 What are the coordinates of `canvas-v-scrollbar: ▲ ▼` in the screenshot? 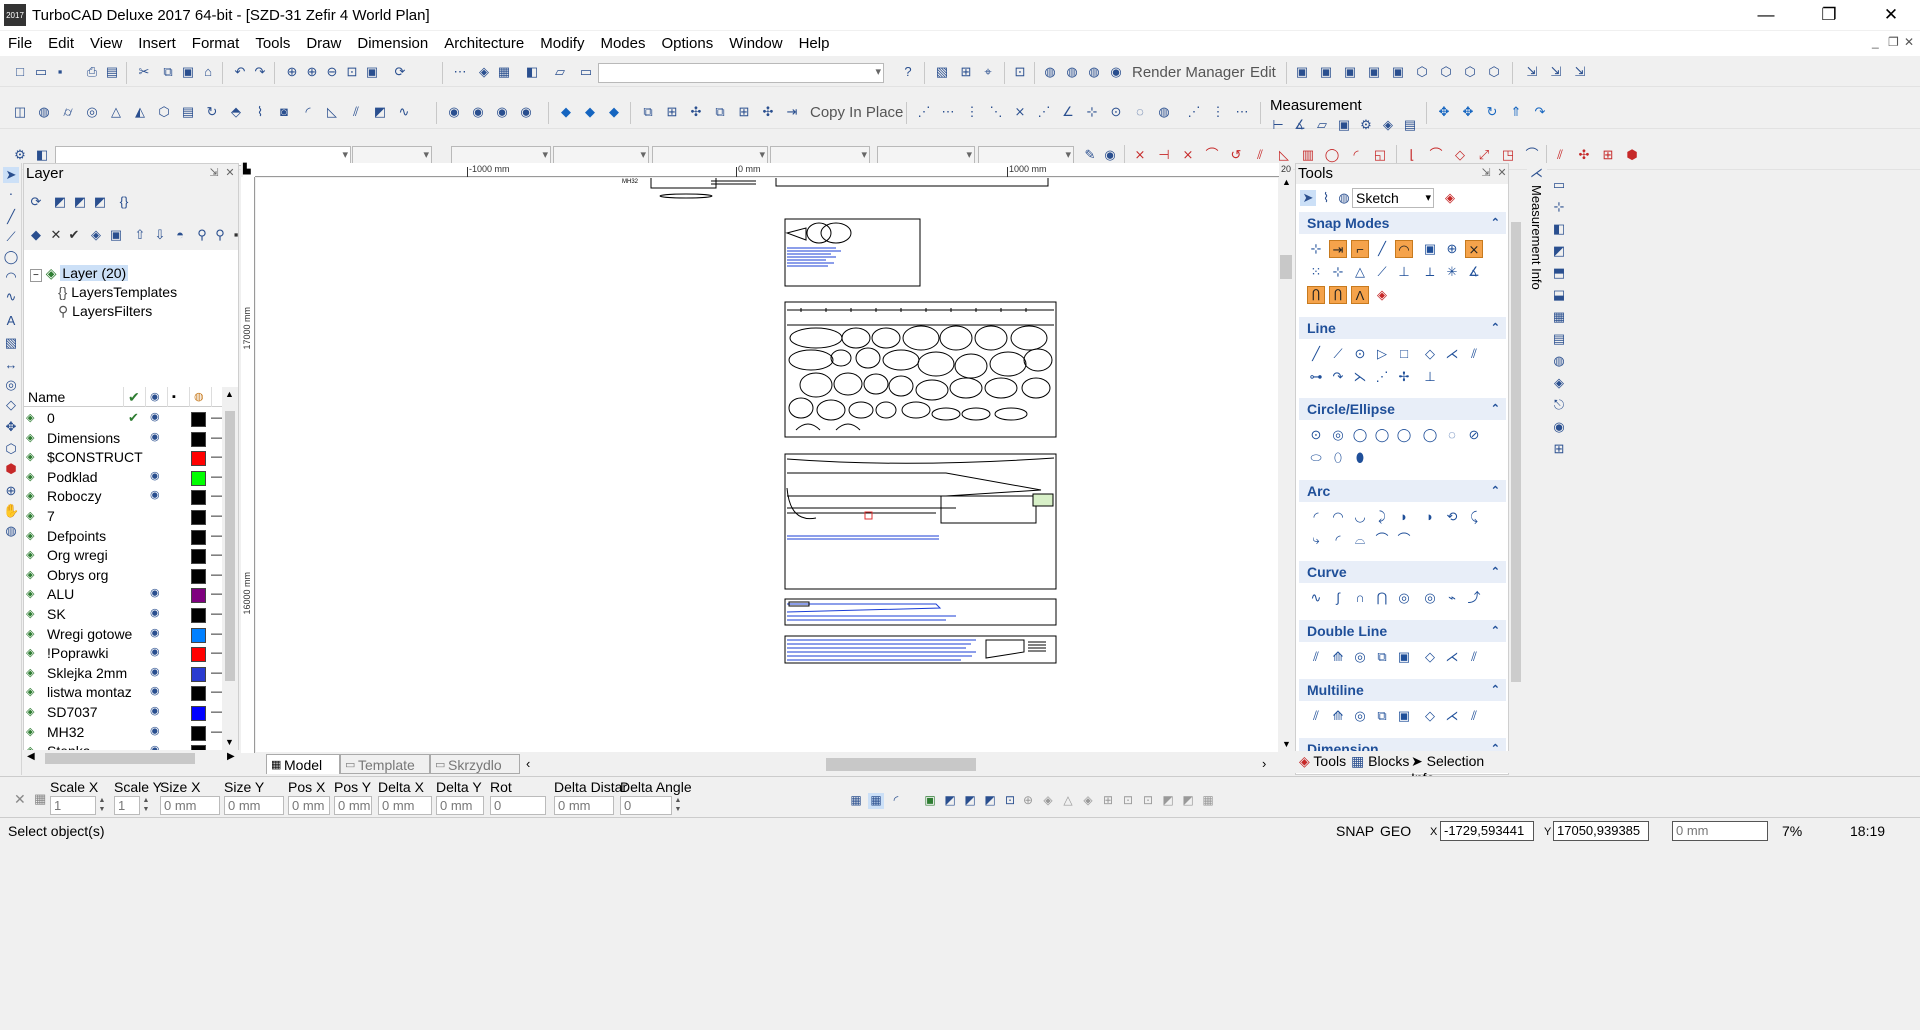 It's located at (1286, 465).